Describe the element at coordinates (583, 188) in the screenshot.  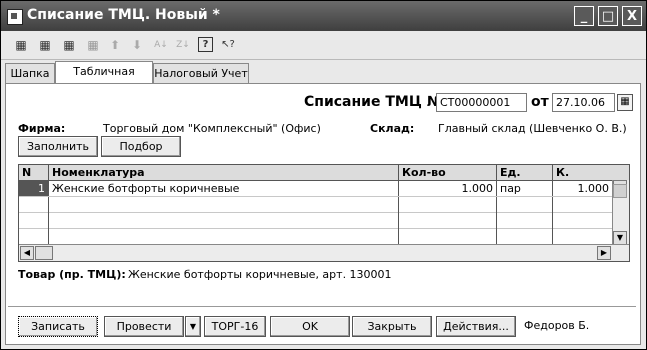
I see `row-k: 1.000` at that location.